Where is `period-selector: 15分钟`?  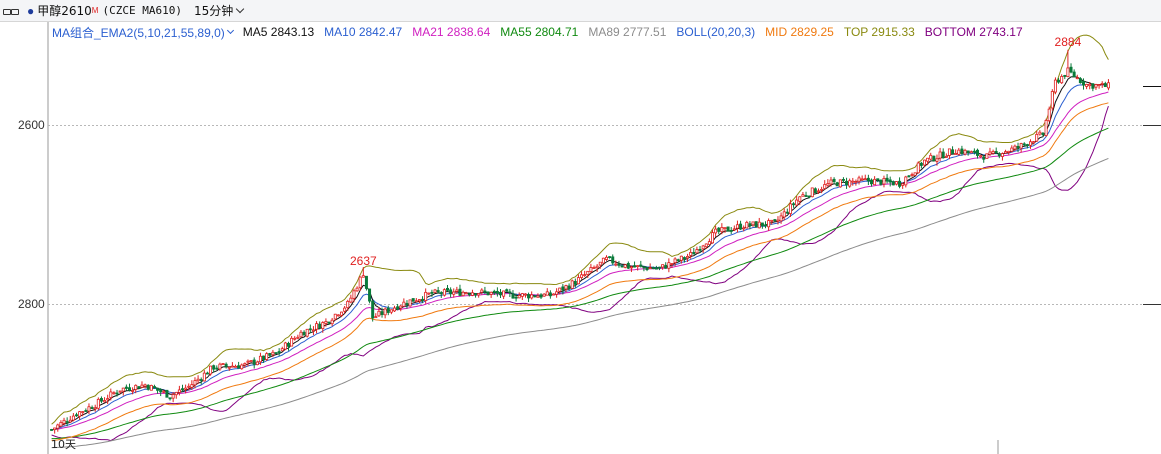
period-selector: 15分钟 is located at coordinates (219, 10).